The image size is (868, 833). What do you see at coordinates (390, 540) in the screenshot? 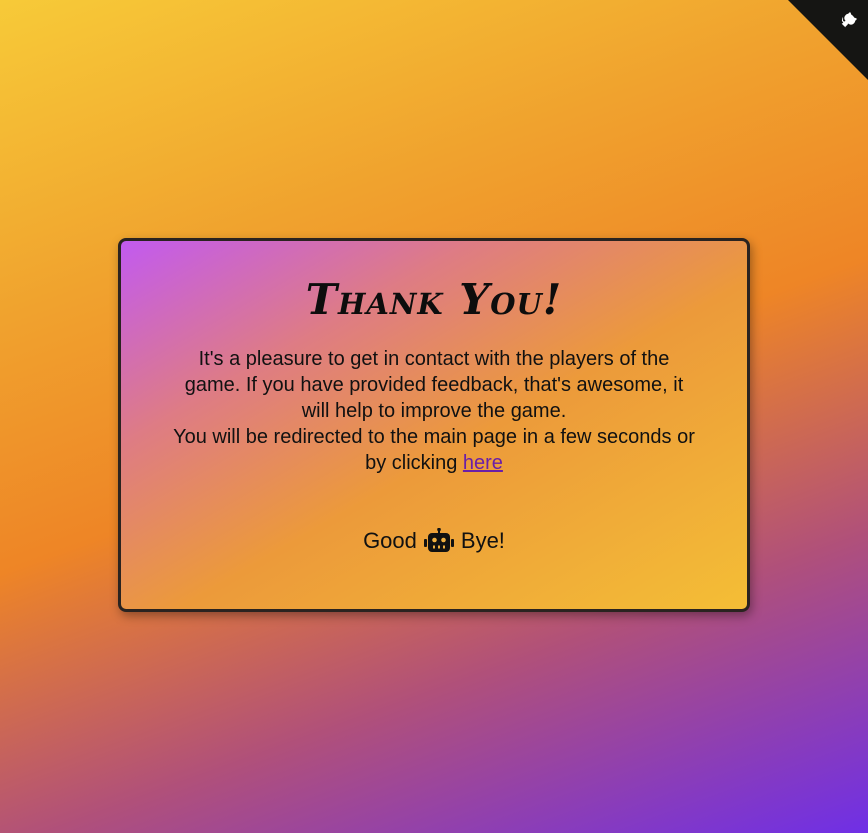
I see `farewell-good: Good` at bounding box center [390, 540].